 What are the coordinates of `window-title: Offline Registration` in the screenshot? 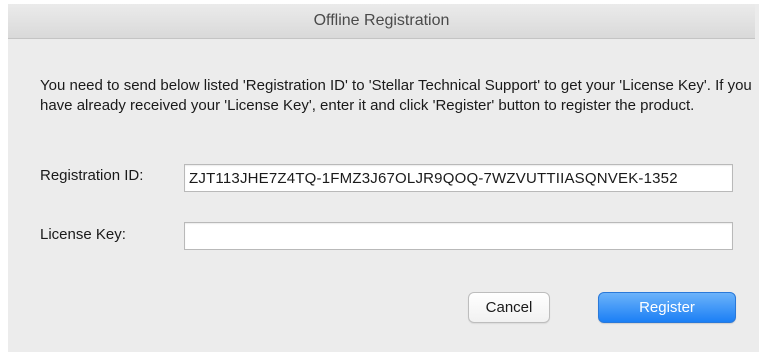 It's located at (381, 20).